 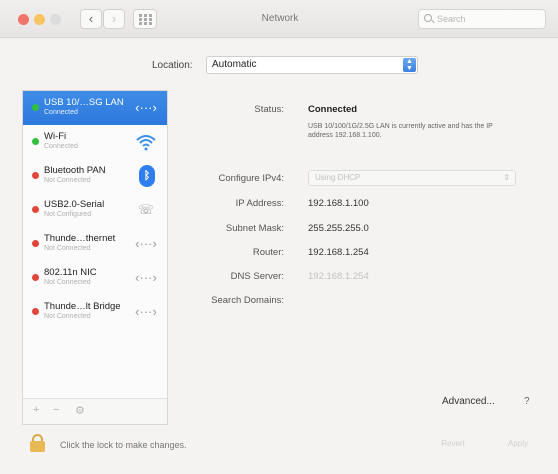 I want to click on service-name: USB 10/…SG LAN, so click(x=84, y=102).